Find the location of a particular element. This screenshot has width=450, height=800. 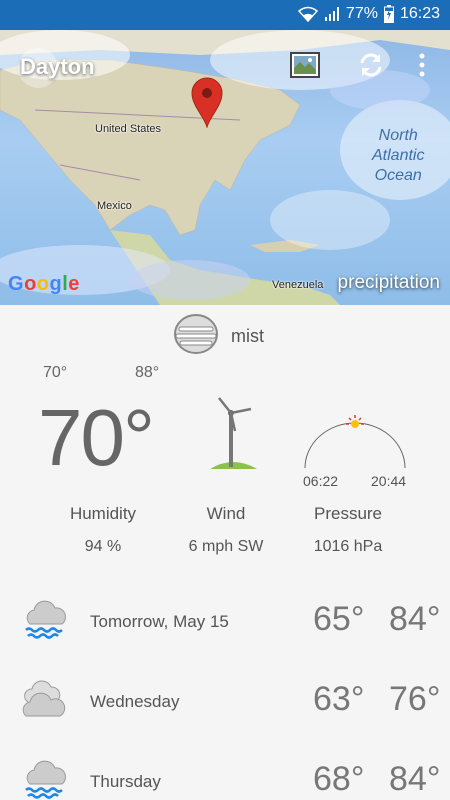

location-pin-icon is located at coordinates (207, 104).